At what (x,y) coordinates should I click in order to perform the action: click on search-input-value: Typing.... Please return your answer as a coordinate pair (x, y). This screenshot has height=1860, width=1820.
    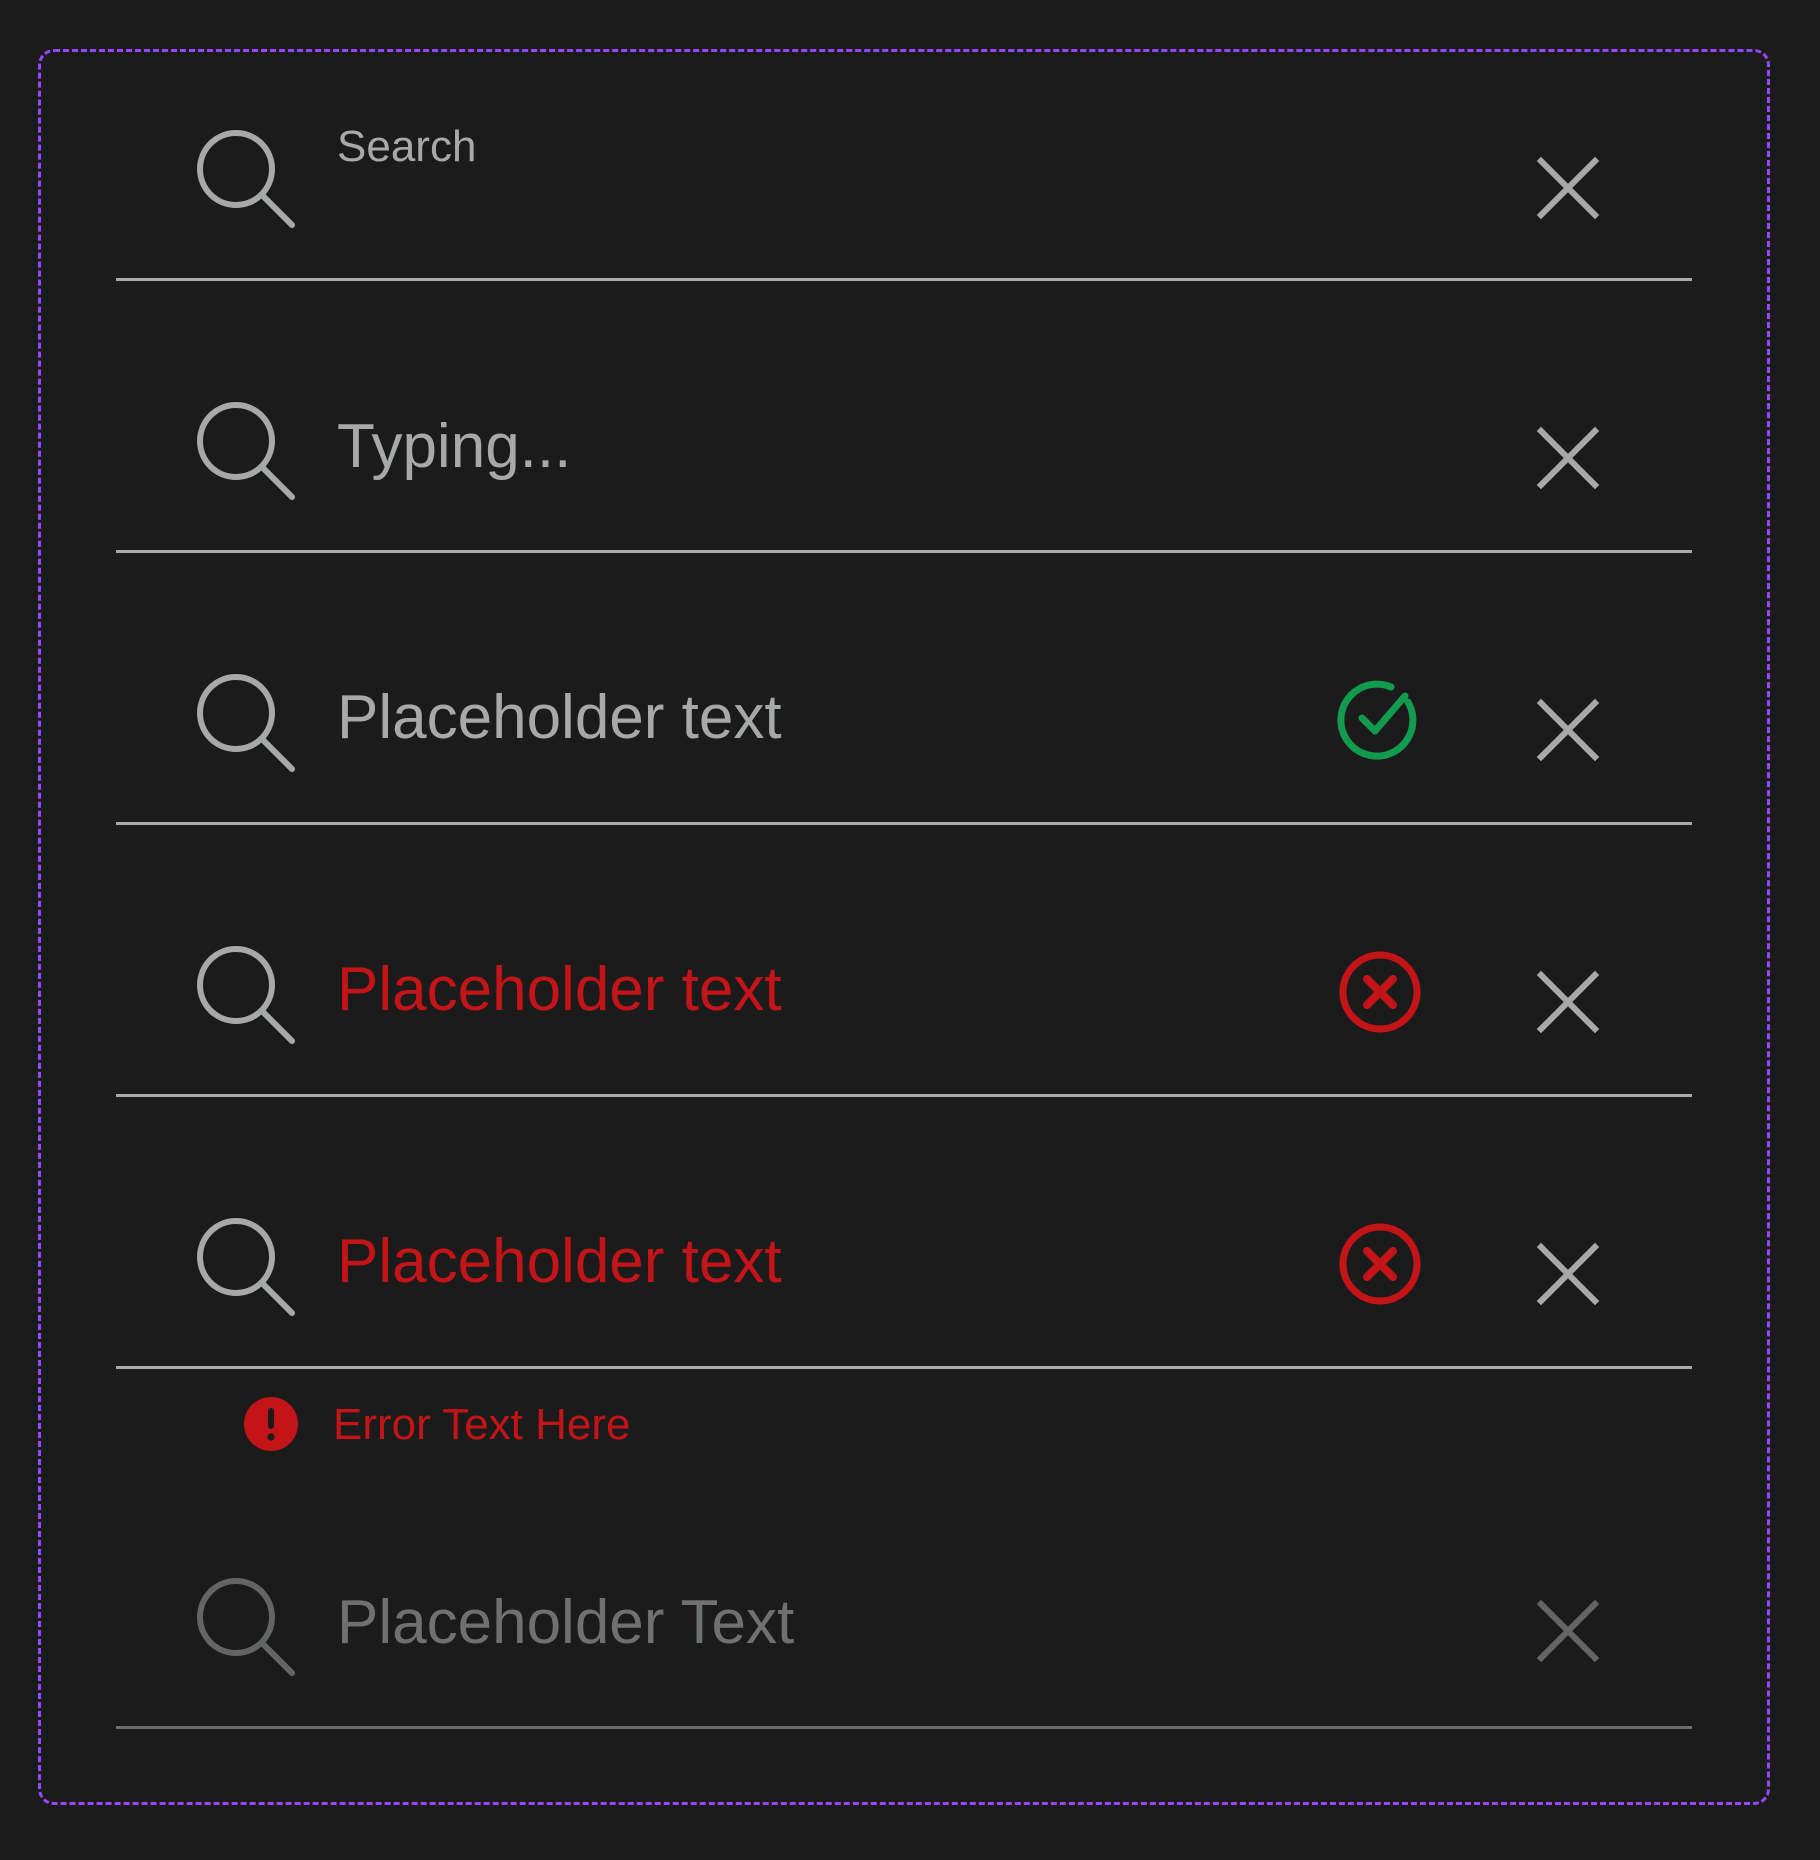
    Looking at the image, I should click on (454, 447).